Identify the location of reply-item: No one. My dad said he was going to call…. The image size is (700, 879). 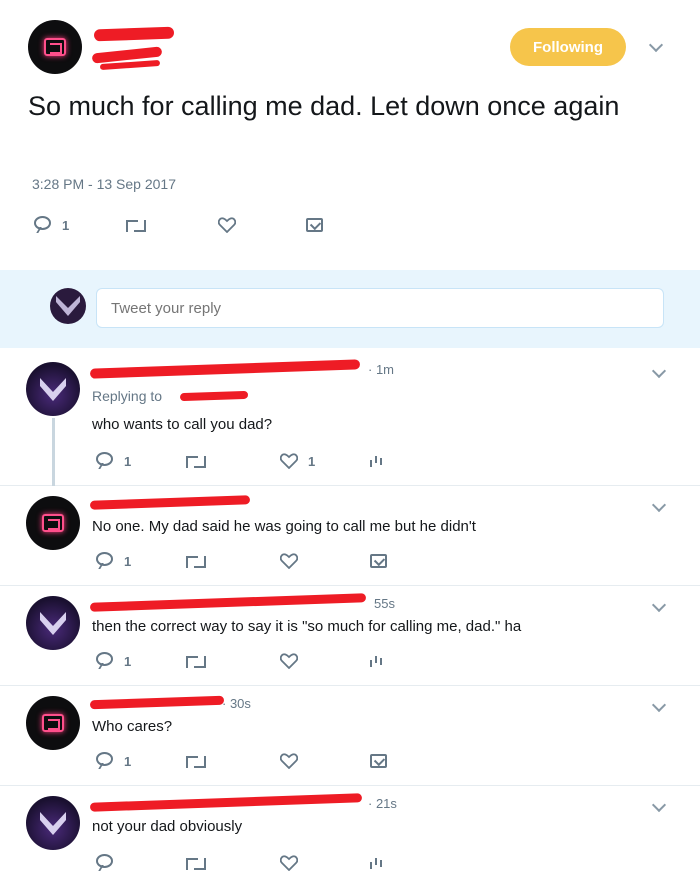
(350, 536).